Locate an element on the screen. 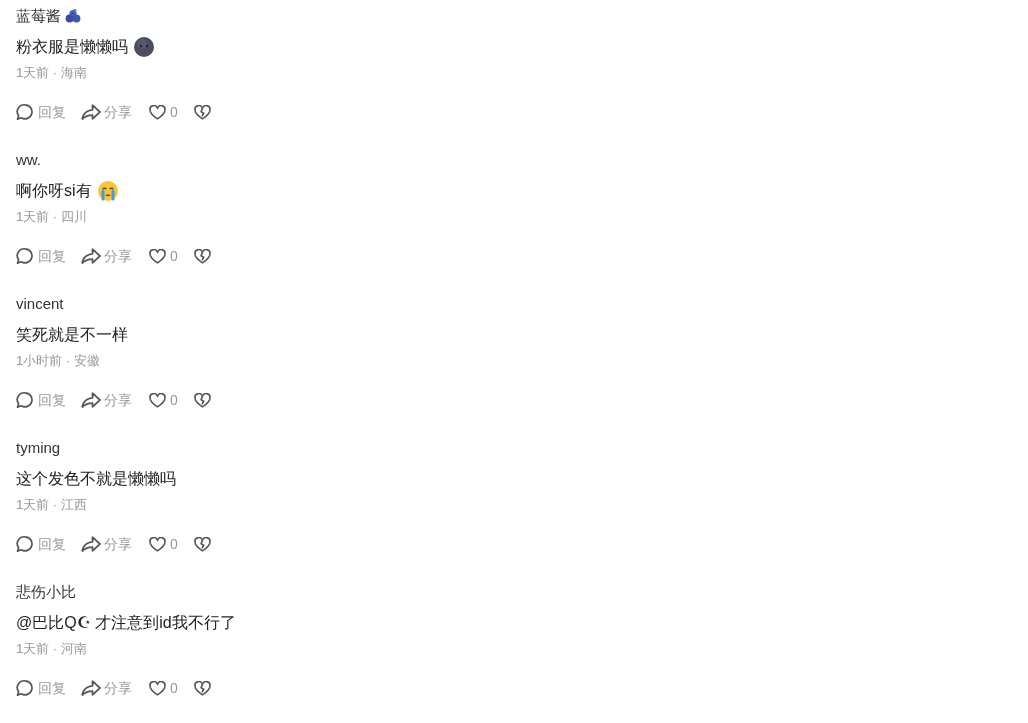 This screenshot has height=723, width=1028. username: ww. is located at coordinates (28, 160).